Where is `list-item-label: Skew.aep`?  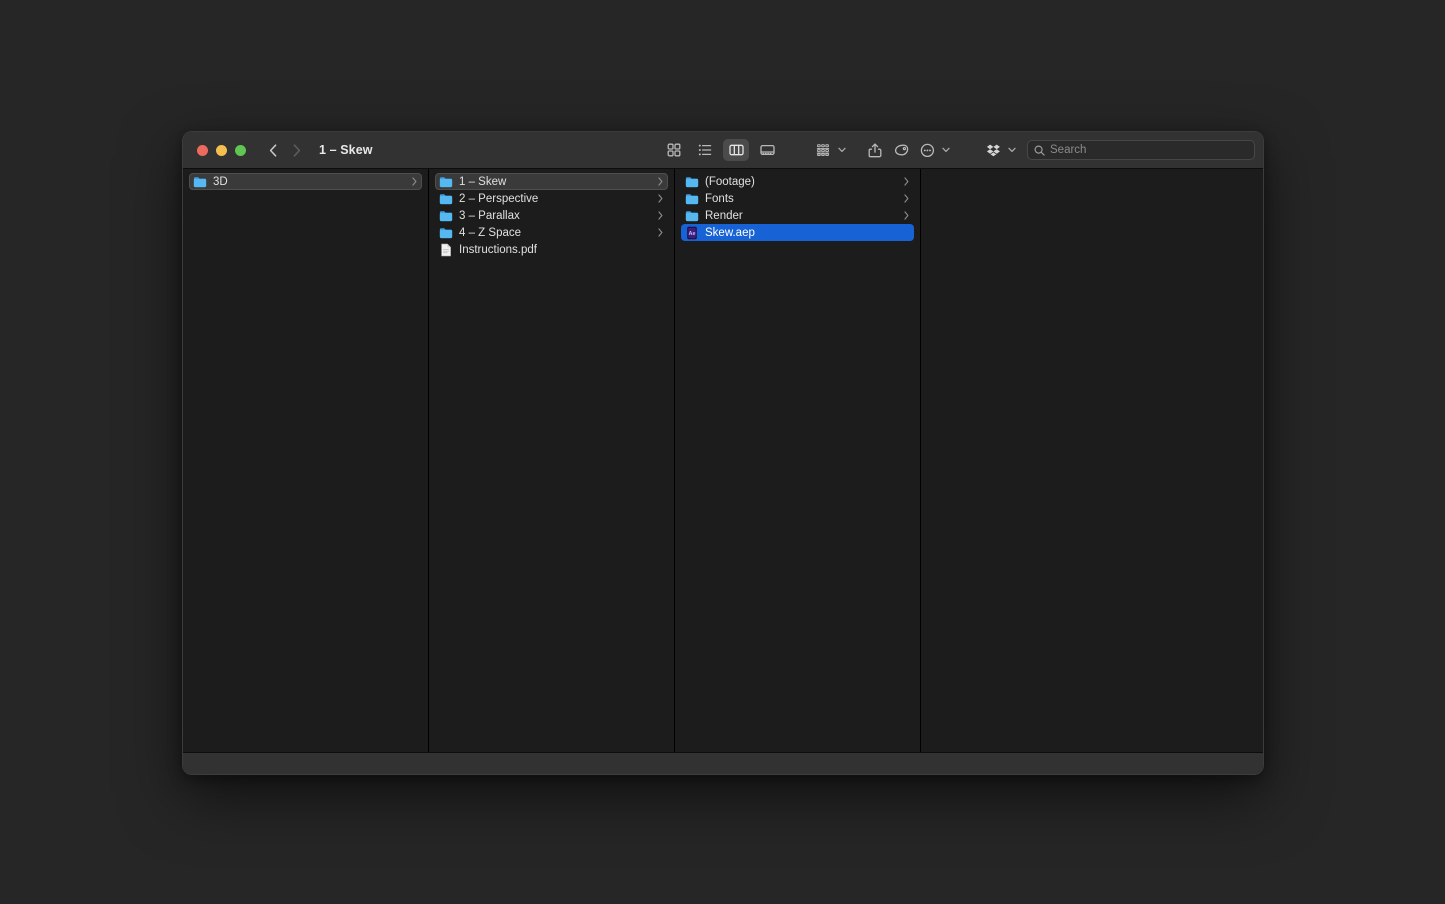 list-item-label: Skew.aep is located at coordinates (730, 232).